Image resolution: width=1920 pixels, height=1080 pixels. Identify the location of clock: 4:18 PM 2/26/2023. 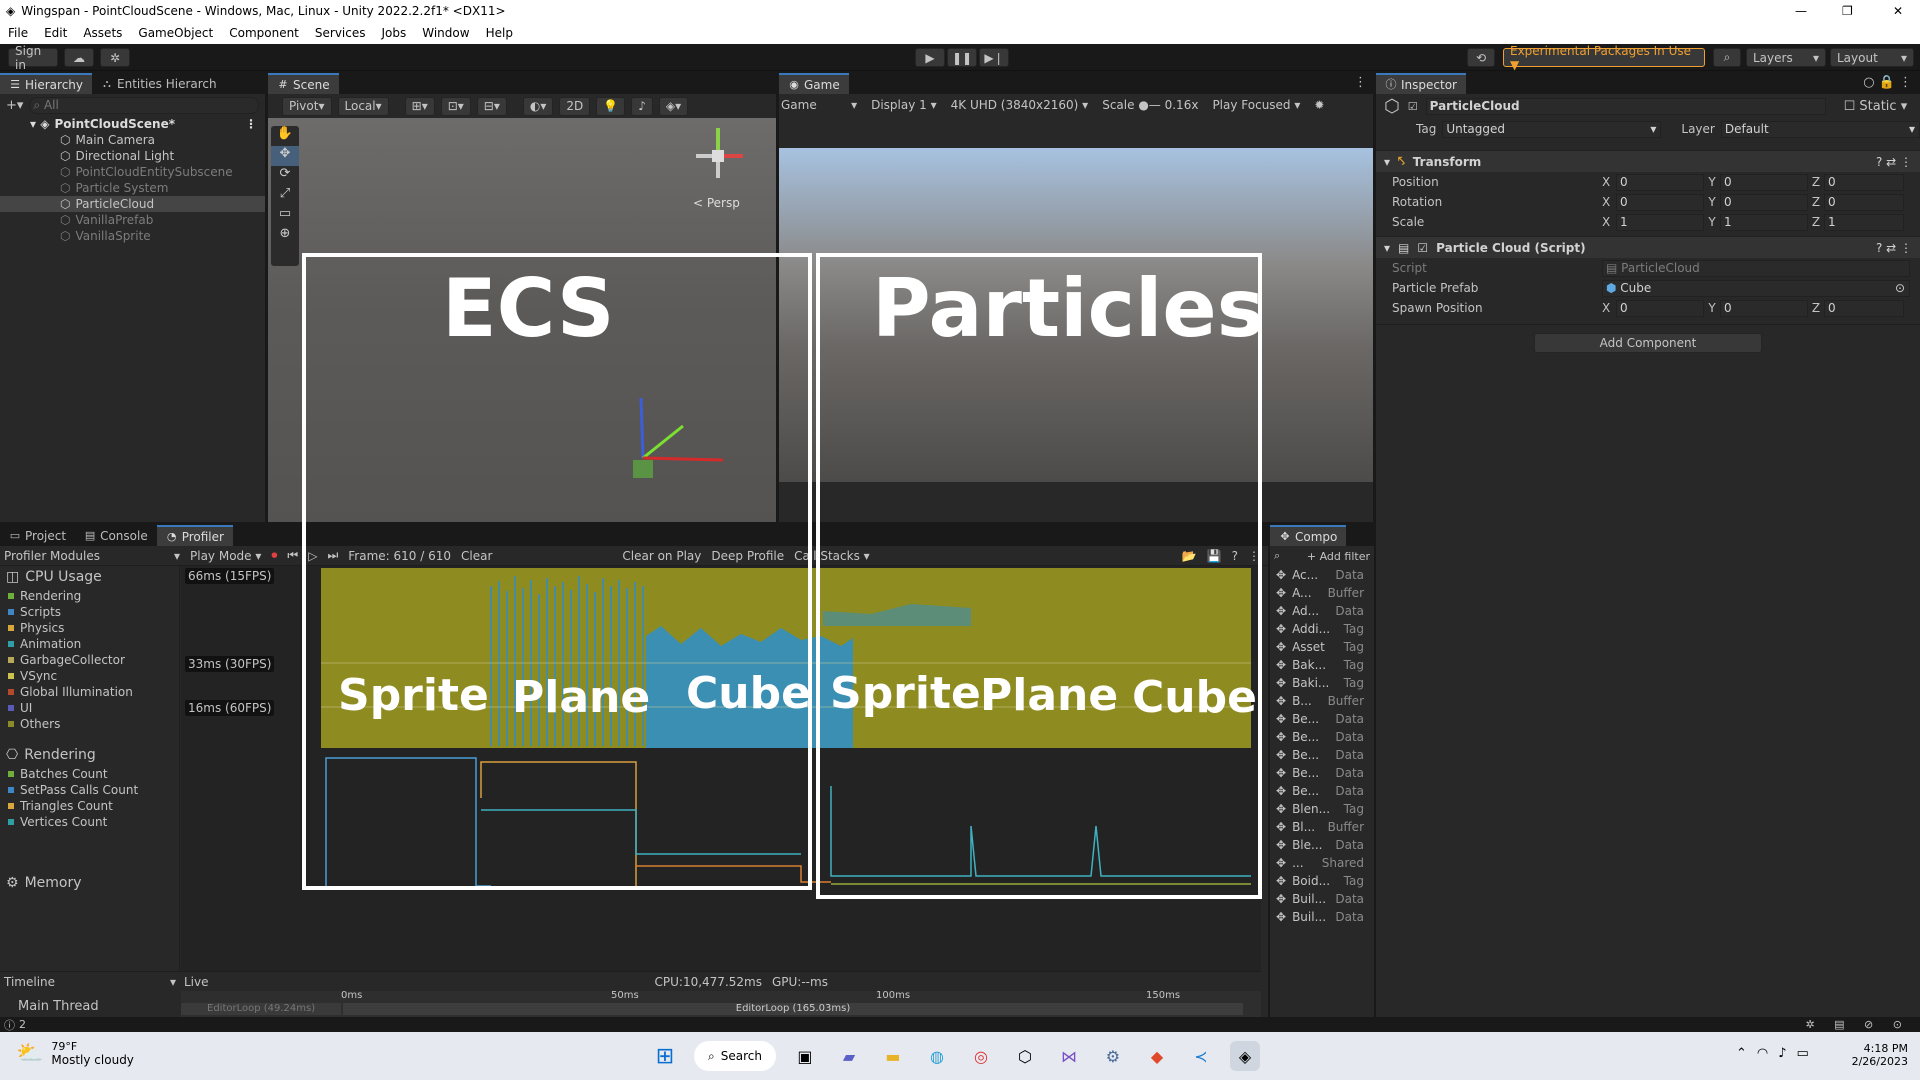
(1875, 1055).